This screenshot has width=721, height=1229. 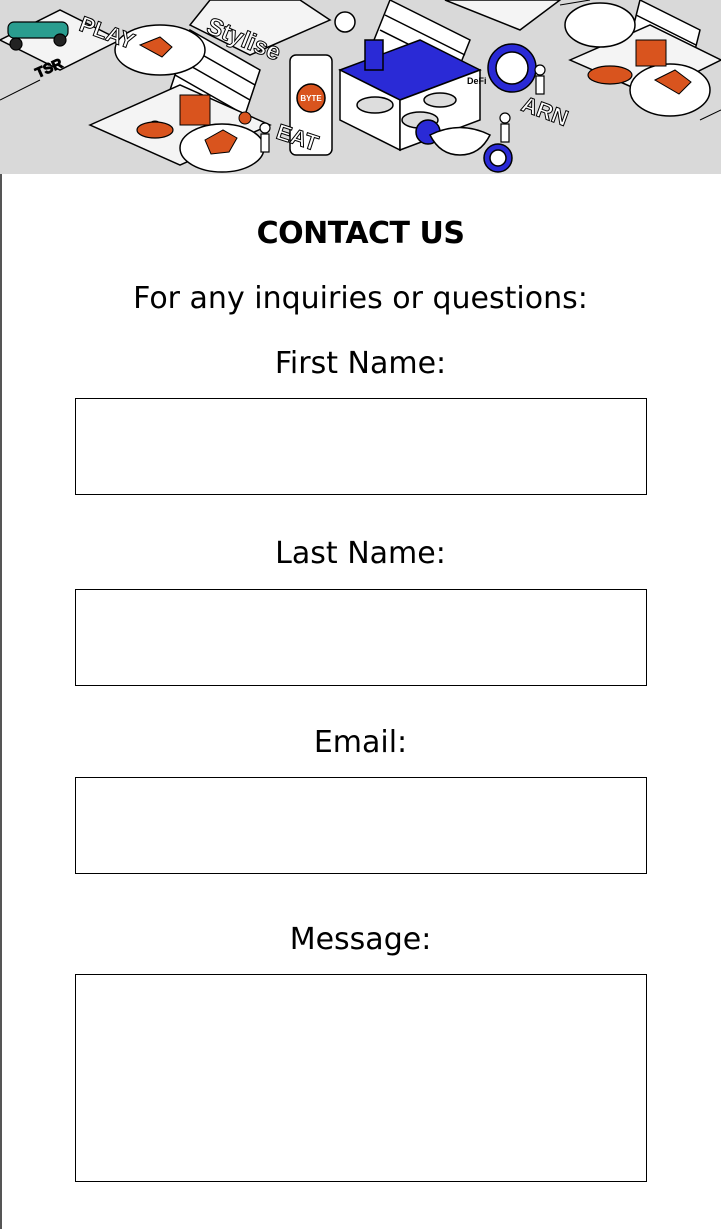 I want to click on page-title: CONTACT US, so click(x=360, y=233).